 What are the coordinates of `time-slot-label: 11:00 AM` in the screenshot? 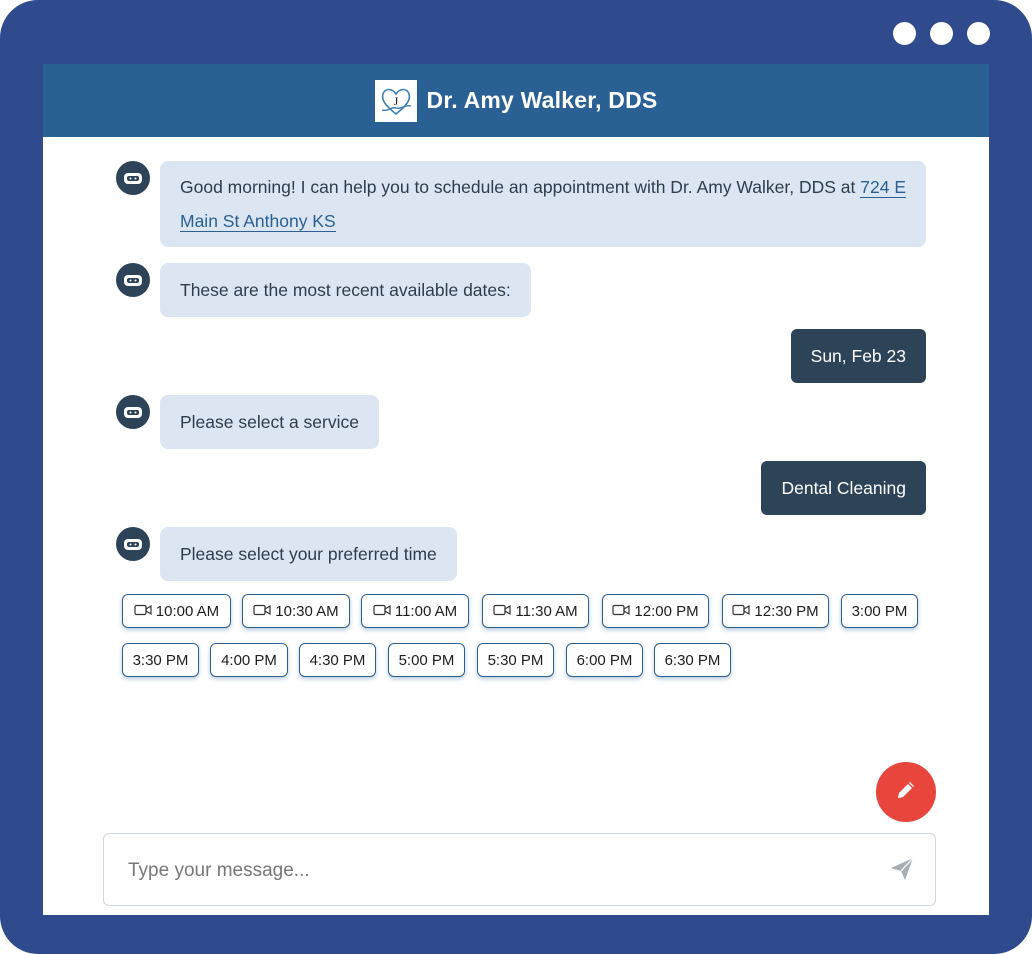 It's located at (426, 611).